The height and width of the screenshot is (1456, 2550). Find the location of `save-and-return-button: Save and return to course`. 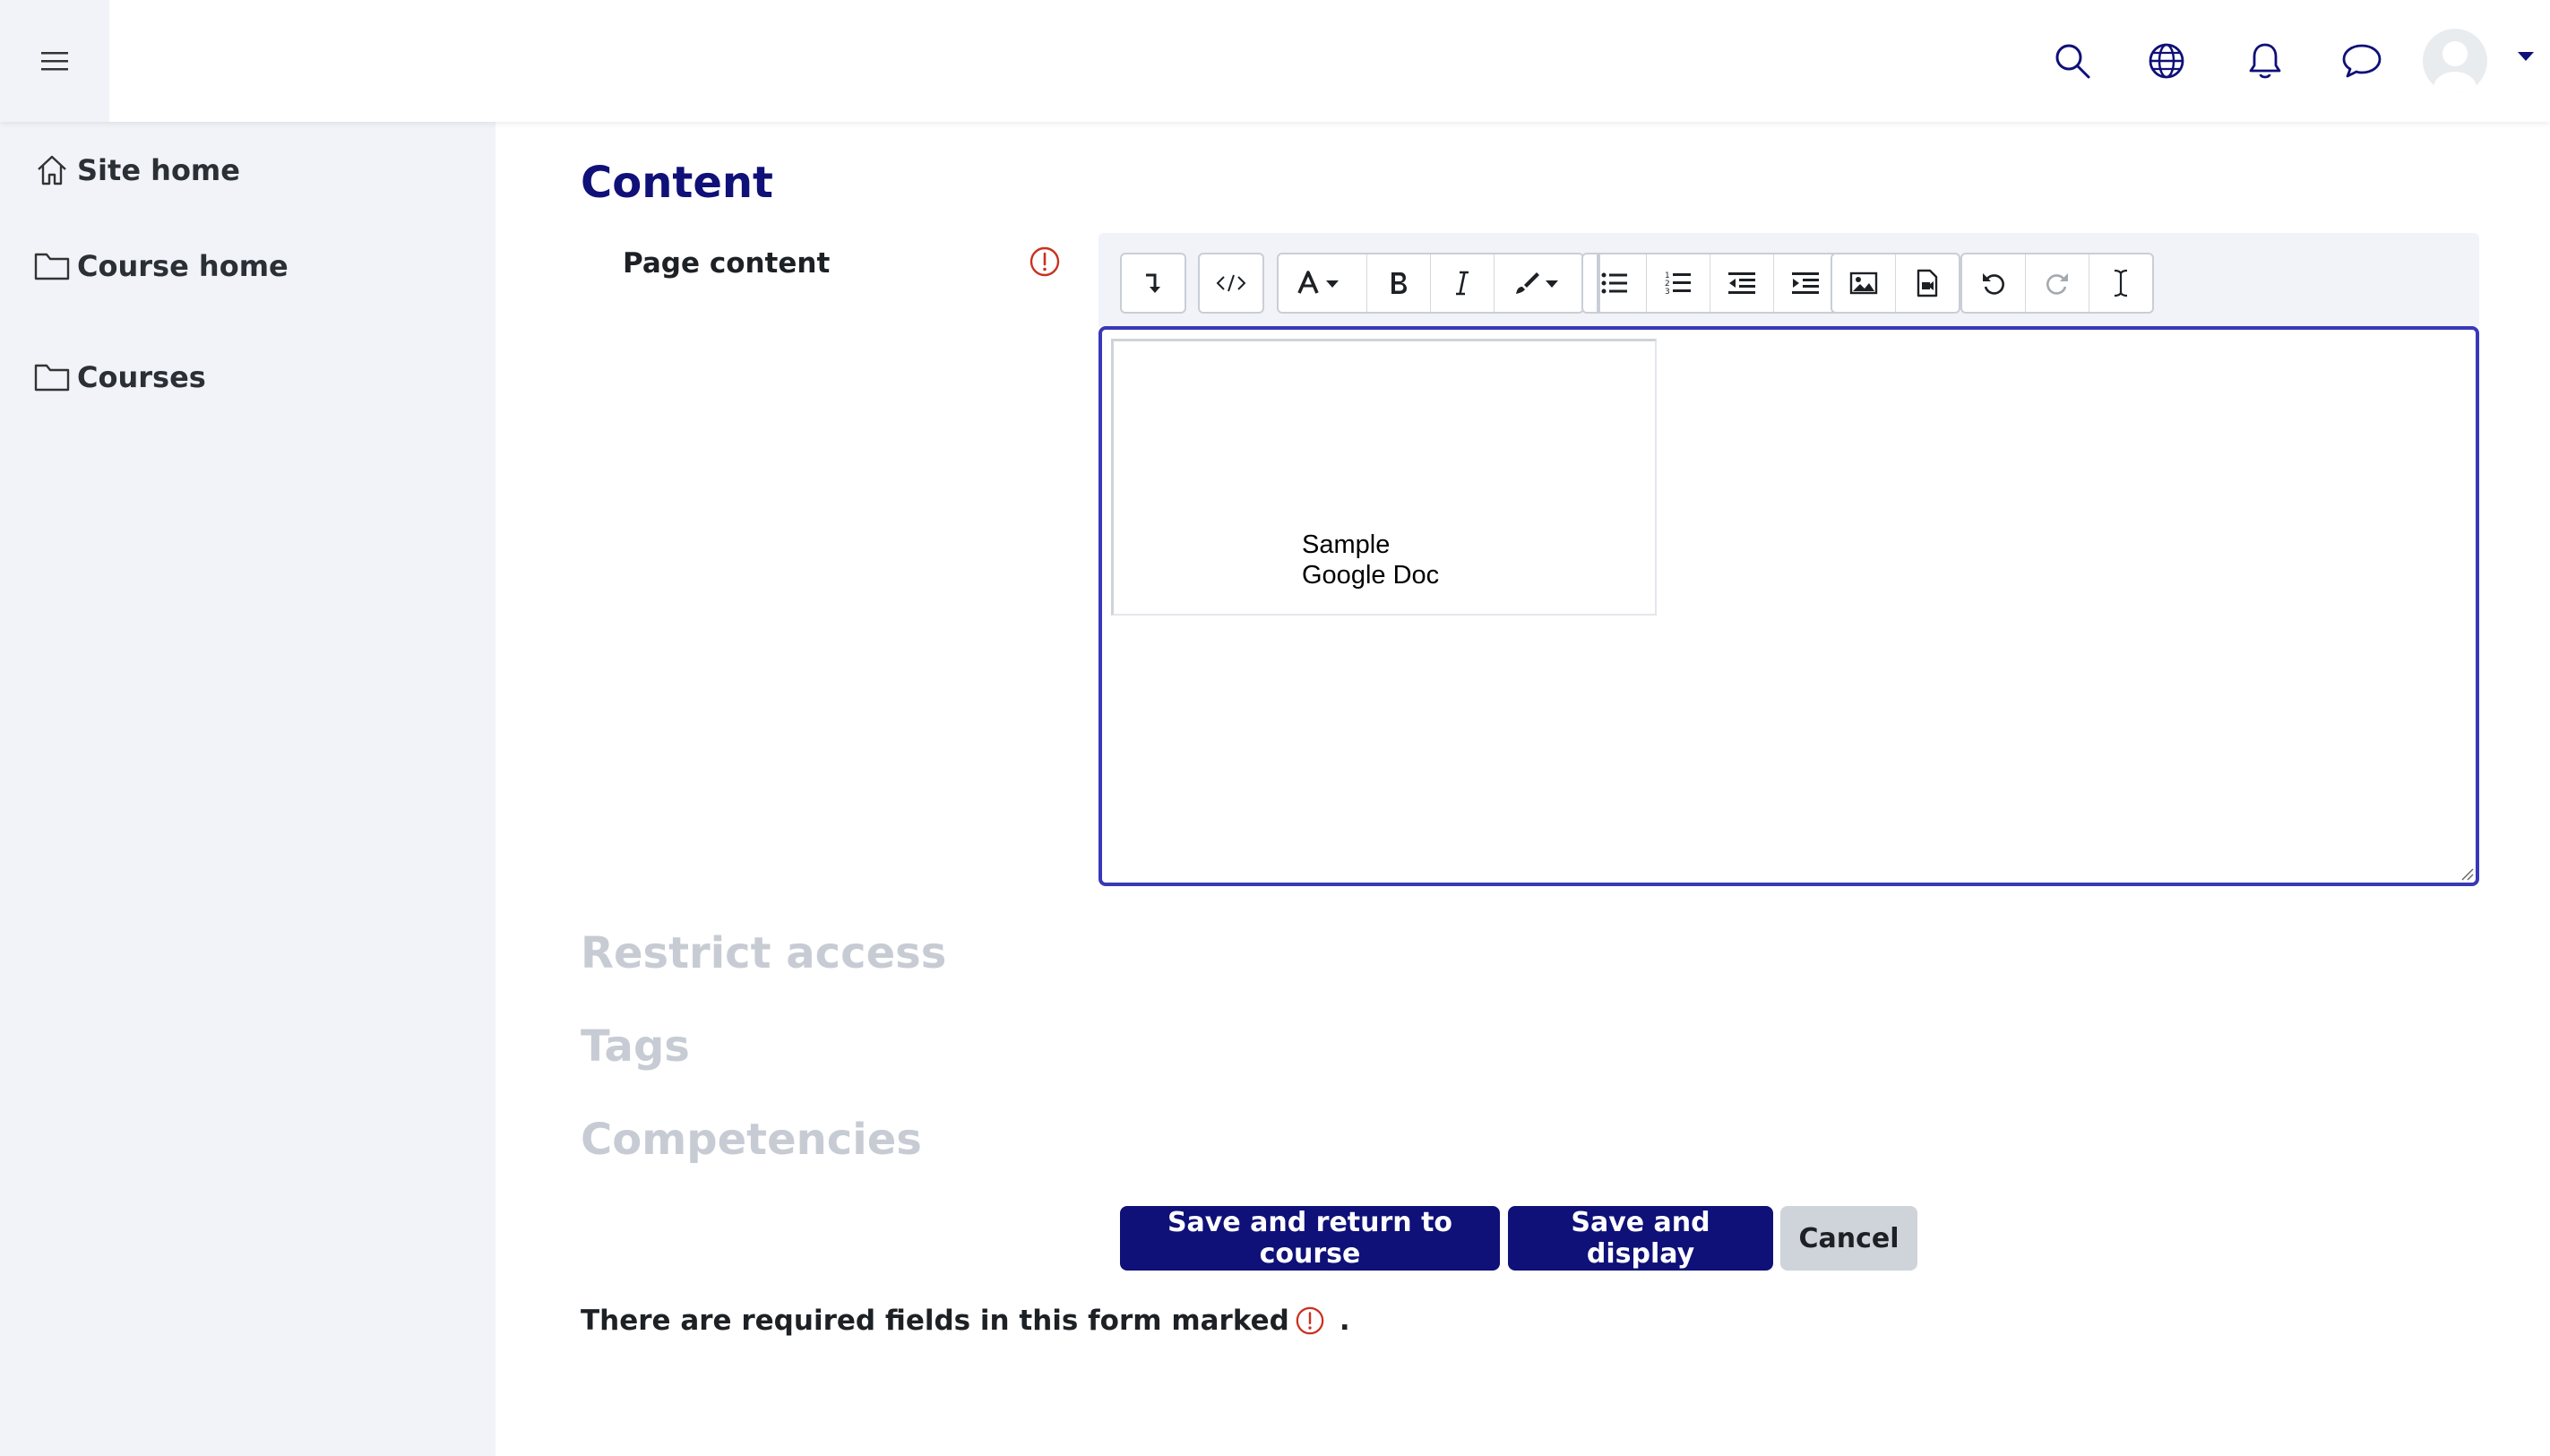

save-and-return-button: Save and return to course is located at coordinates (1310, 1238).